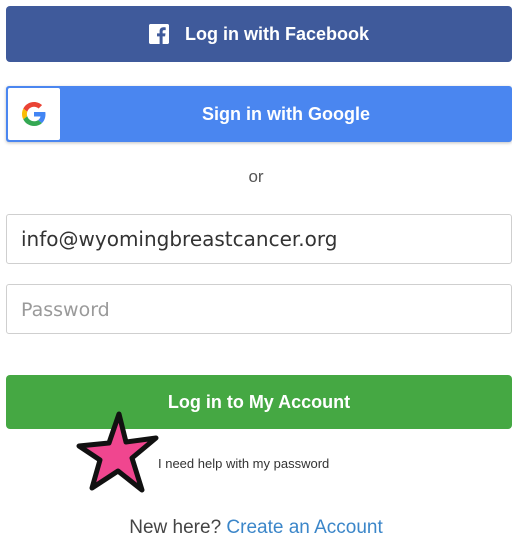  What do you see at coordinates (175, 527) in the screenshot?
I see `signup-prompt-text: New here?` at bounding box center [175, 527].